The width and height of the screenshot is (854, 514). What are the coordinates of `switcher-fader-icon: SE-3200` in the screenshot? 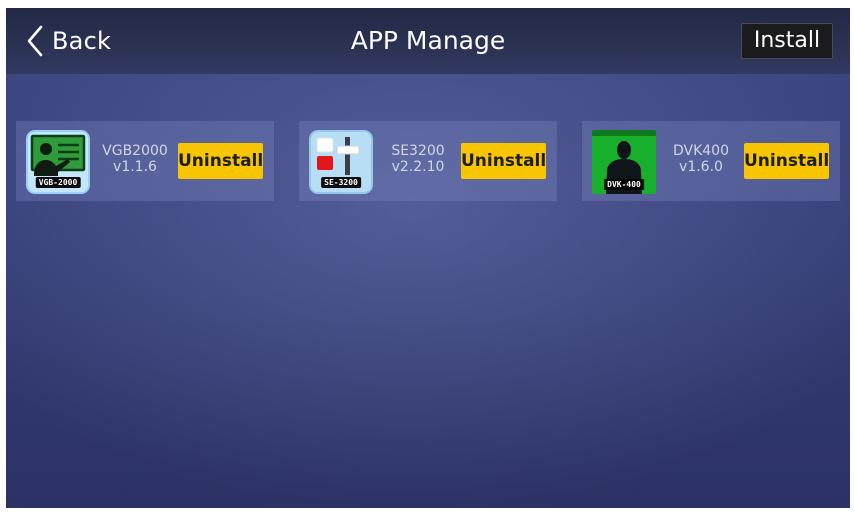 It's located at (341, 162).